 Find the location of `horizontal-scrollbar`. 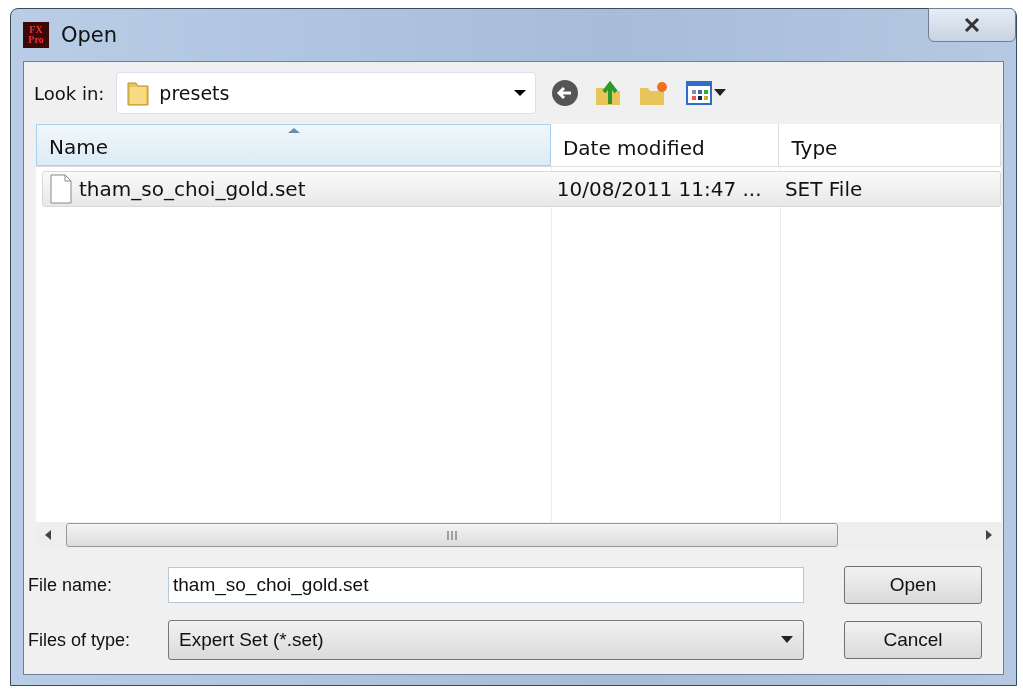

horizontal-scrollbar is located at coordinates (518, 535).